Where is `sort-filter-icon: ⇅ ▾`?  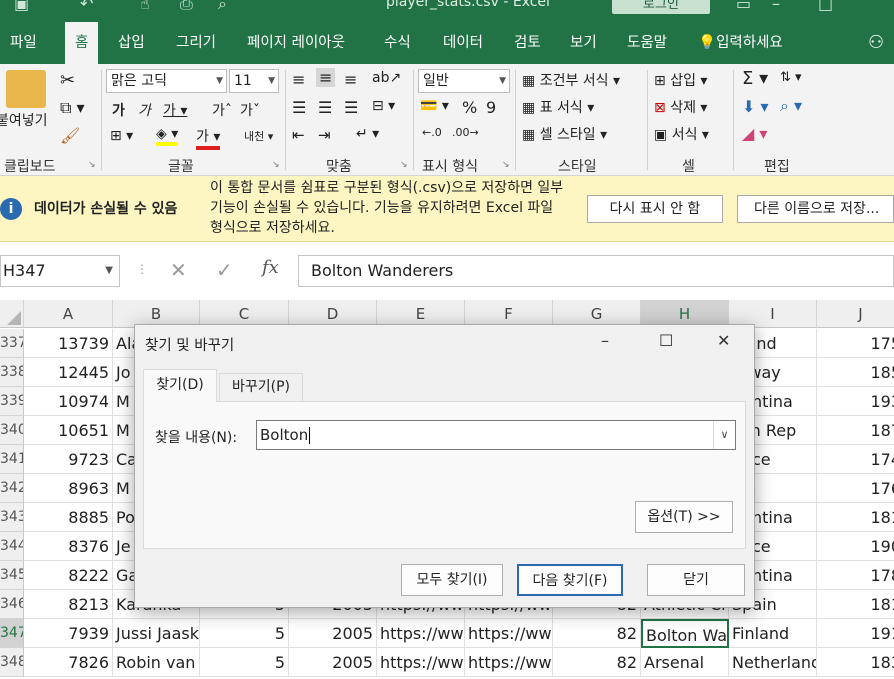
sort-filter-icon: ⇅ ▾ is located at coordinates (791, 77).